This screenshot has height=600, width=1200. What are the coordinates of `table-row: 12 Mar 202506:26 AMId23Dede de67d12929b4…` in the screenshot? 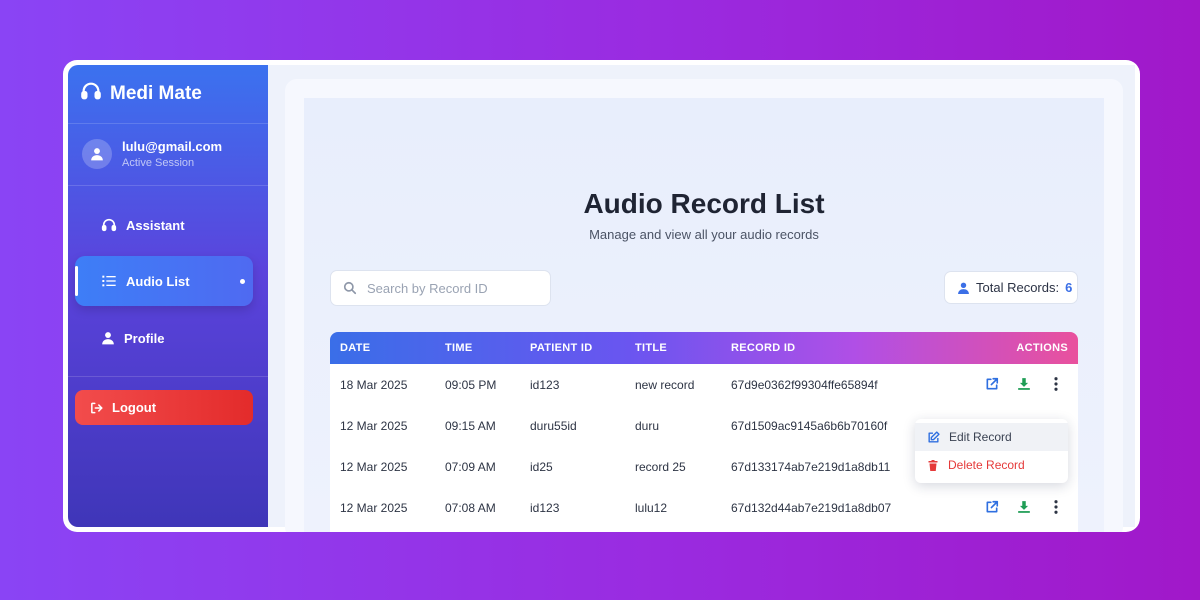 It's located at (704, 530).